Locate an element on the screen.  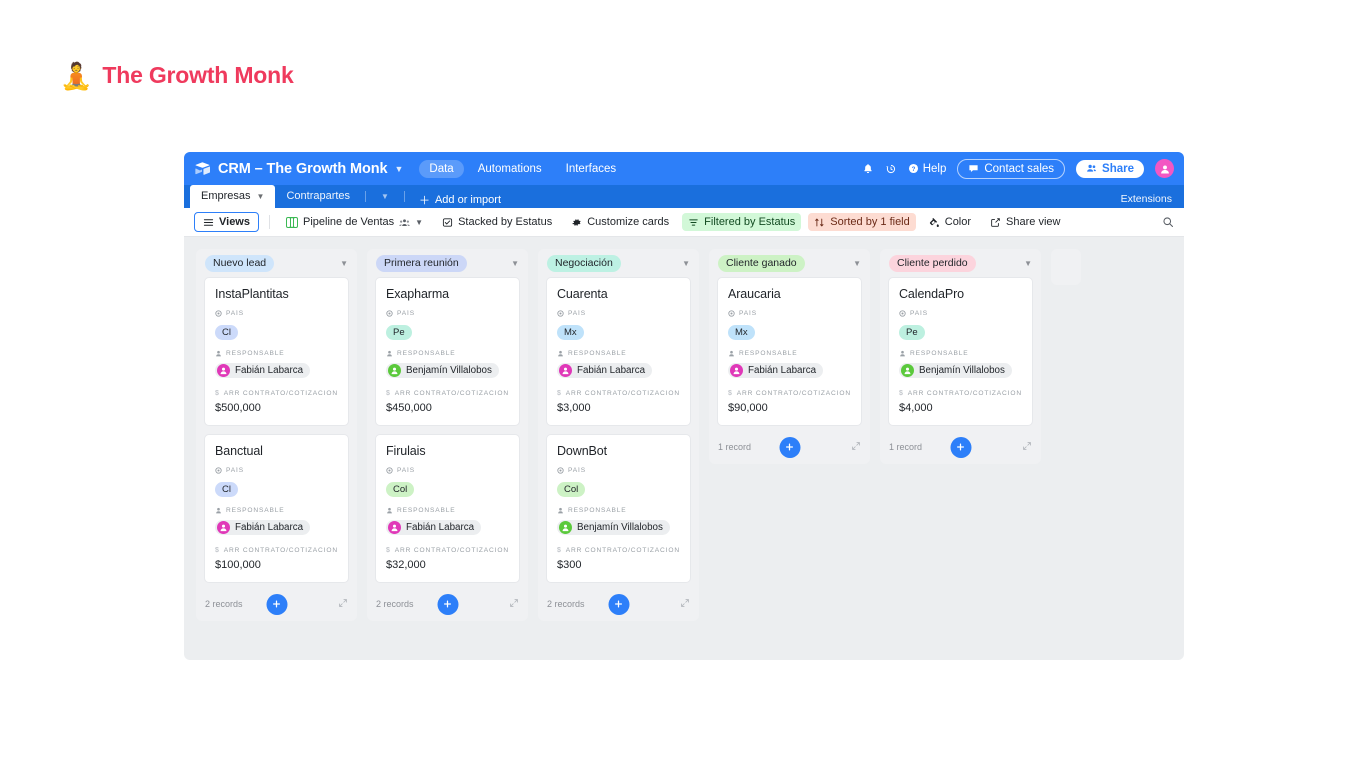
topnav-item-data: Data is located at coordinates (441, 168).